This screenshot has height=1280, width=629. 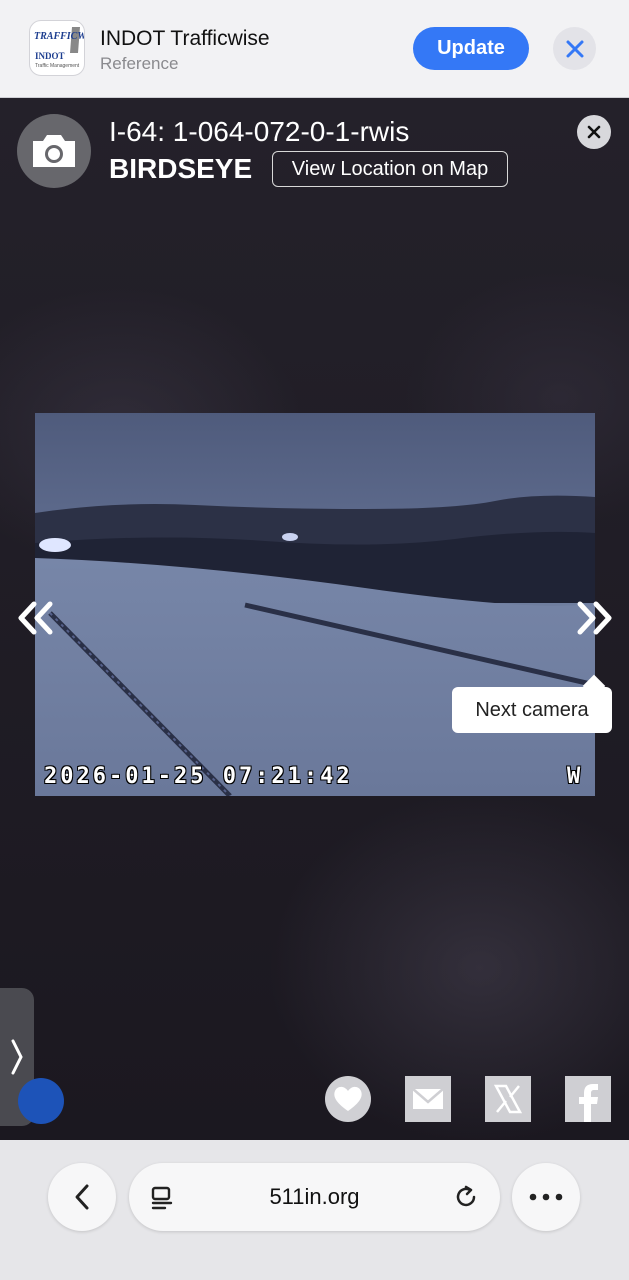 I want to click on chevron-right-icon, so click(x=17, y=1057).